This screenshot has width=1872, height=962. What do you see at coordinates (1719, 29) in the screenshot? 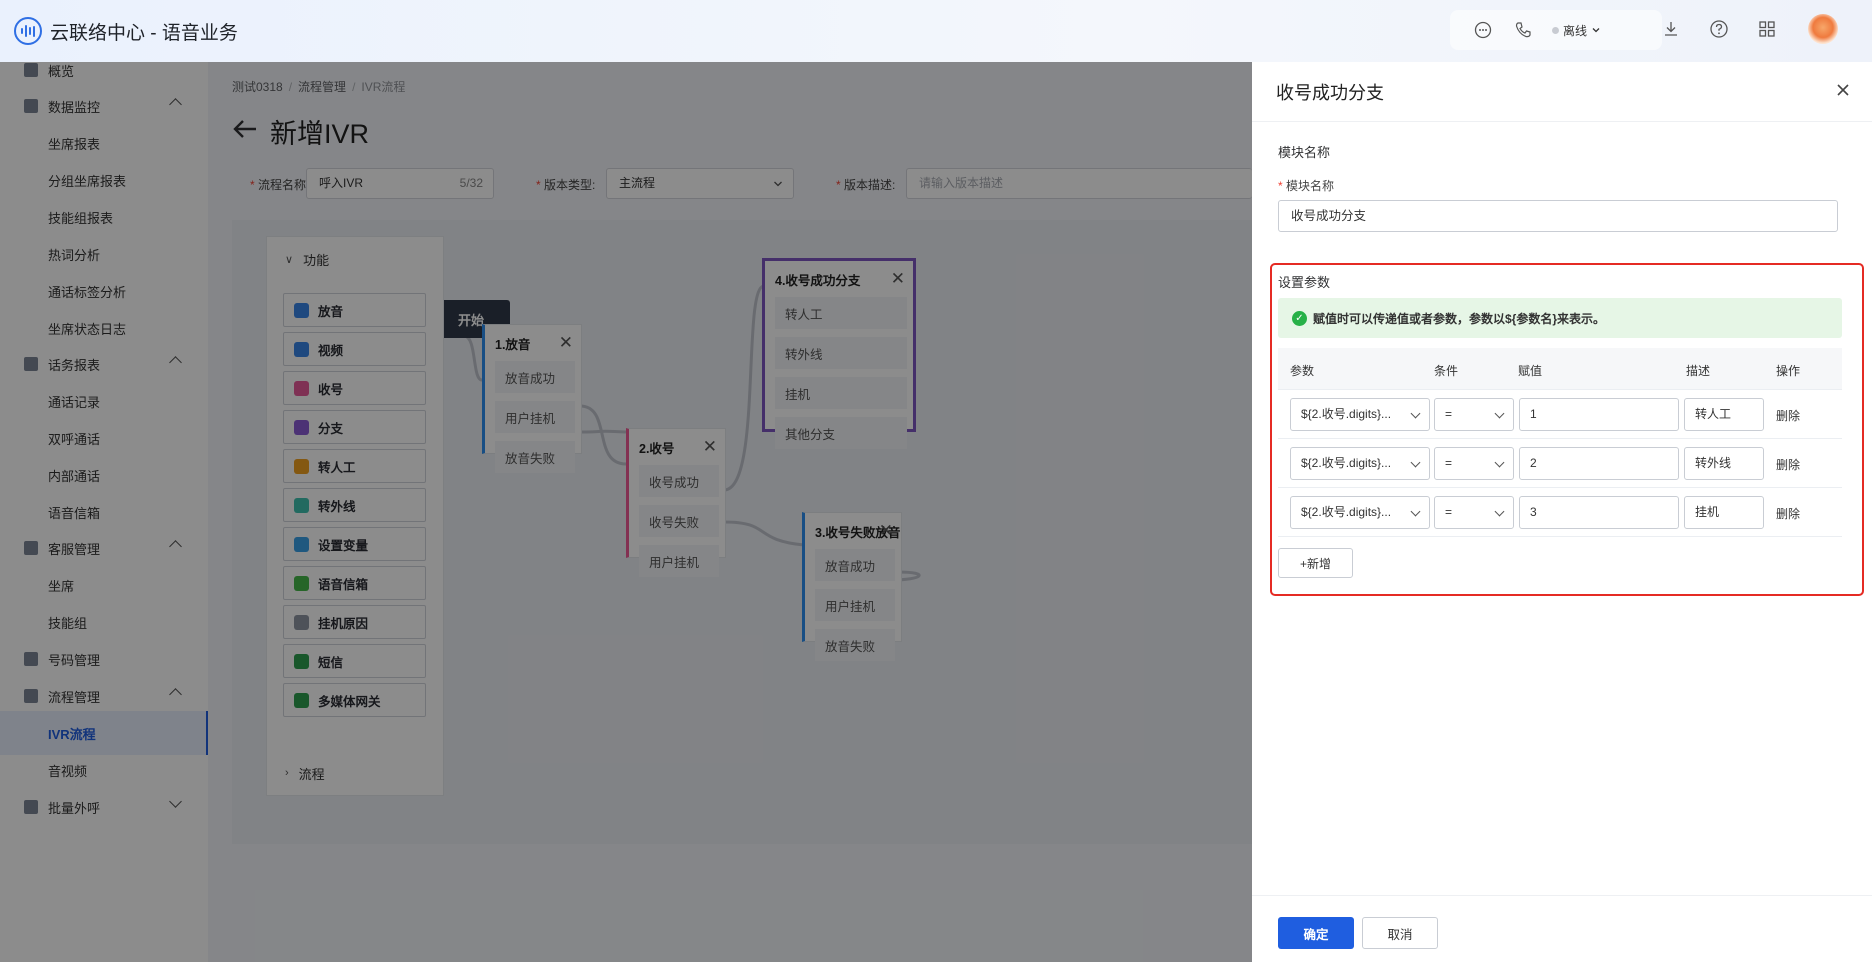
I see `help-icon` at bounding box center [1719, 29].